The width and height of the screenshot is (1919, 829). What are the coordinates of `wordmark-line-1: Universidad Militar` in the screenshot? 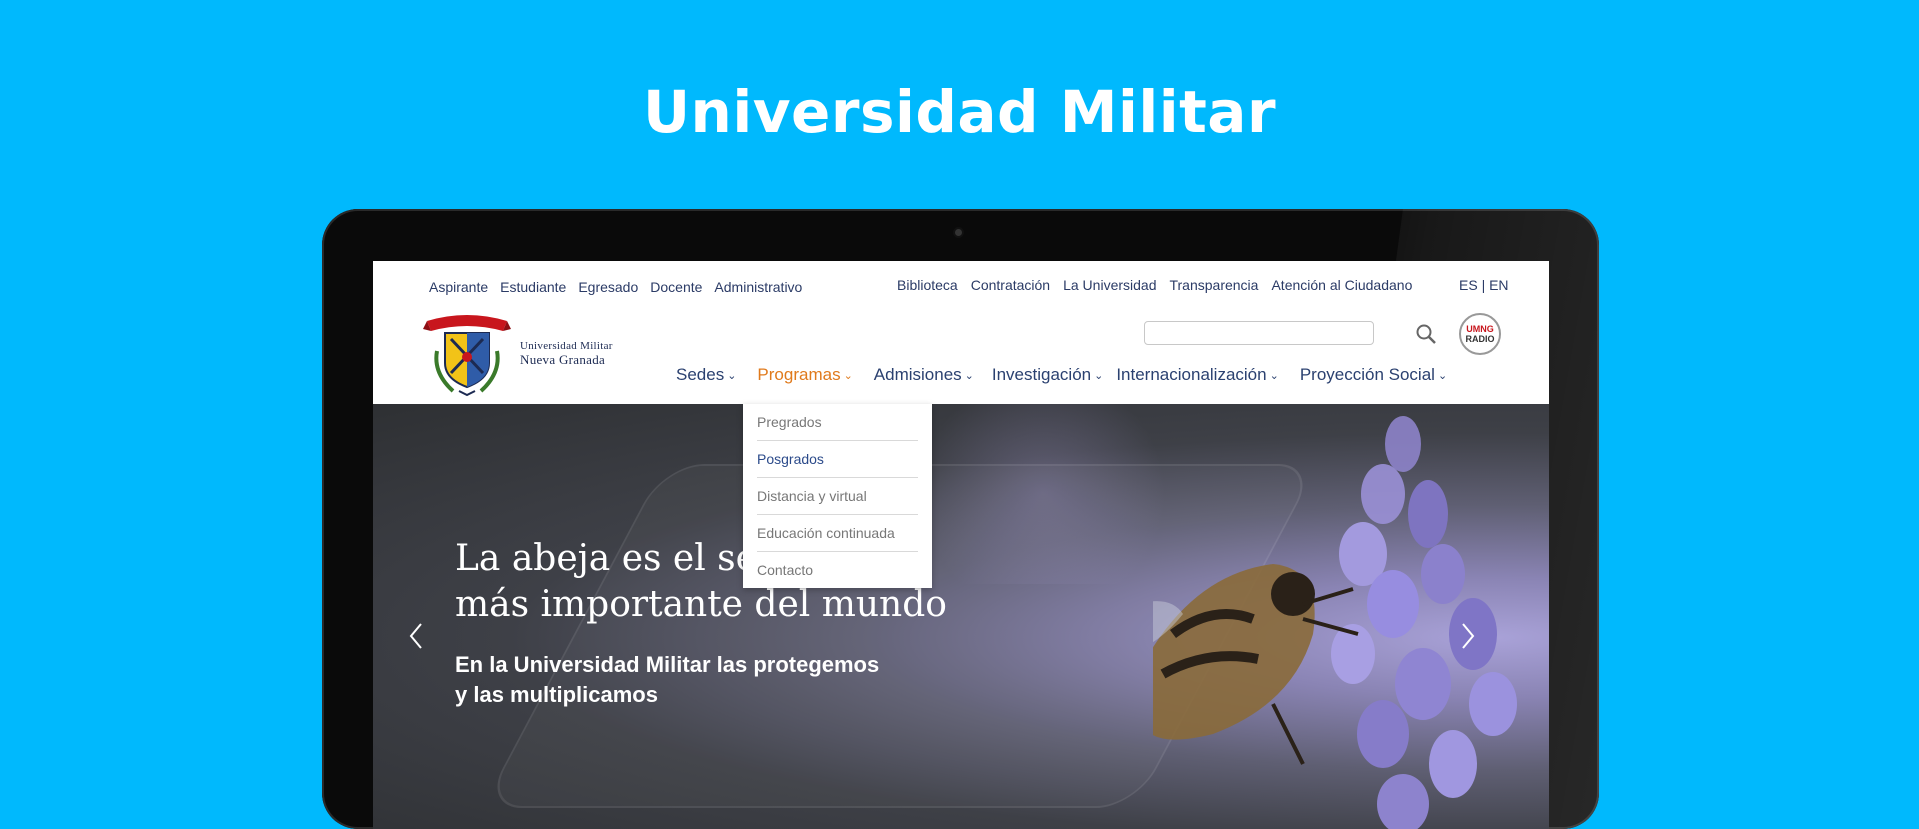 It's located at (566, 346).